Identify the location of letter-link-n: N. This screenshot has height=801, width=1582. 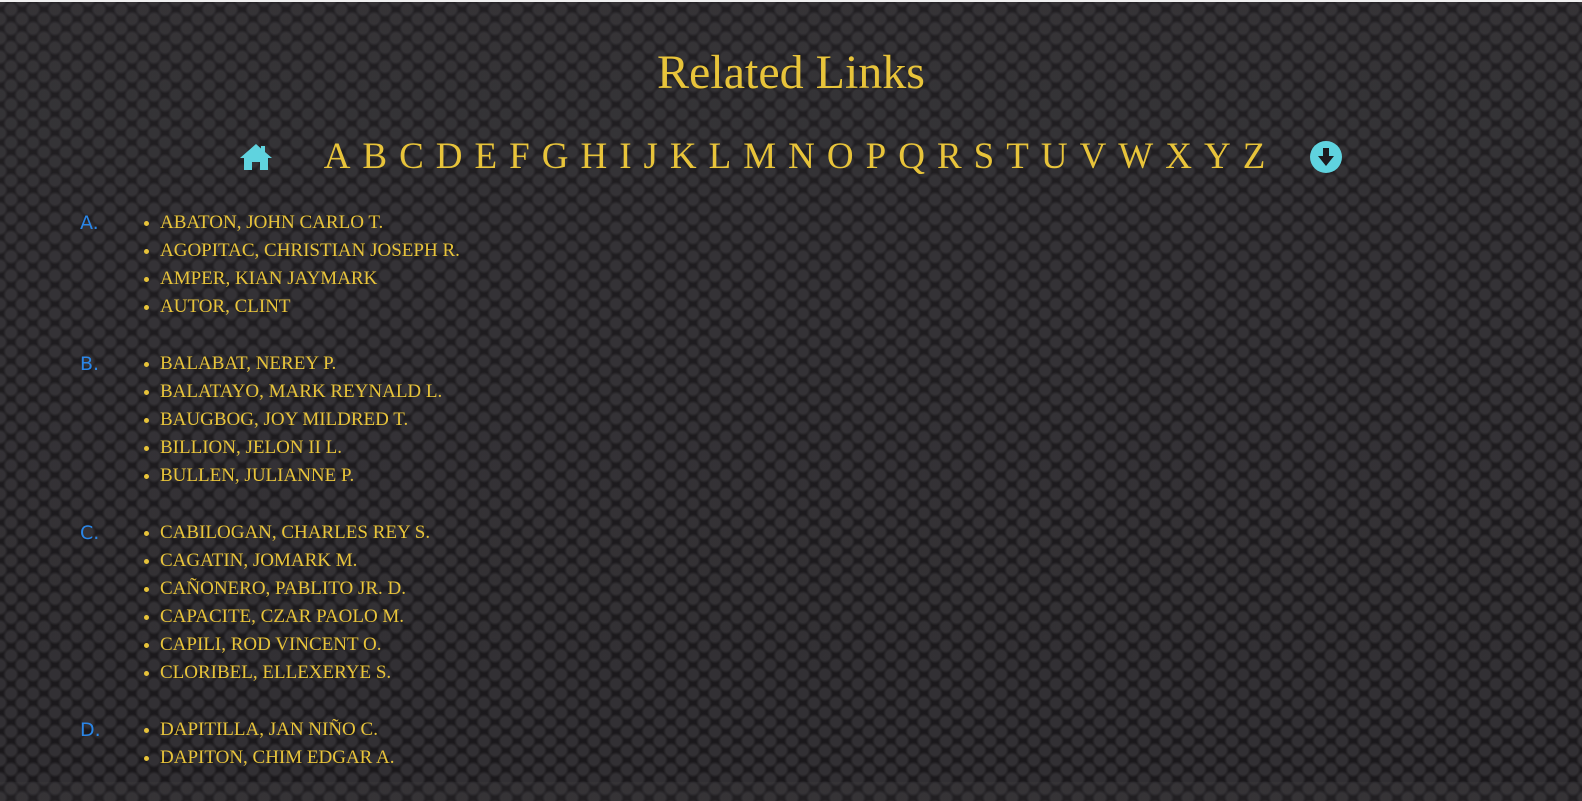
(801, 157).